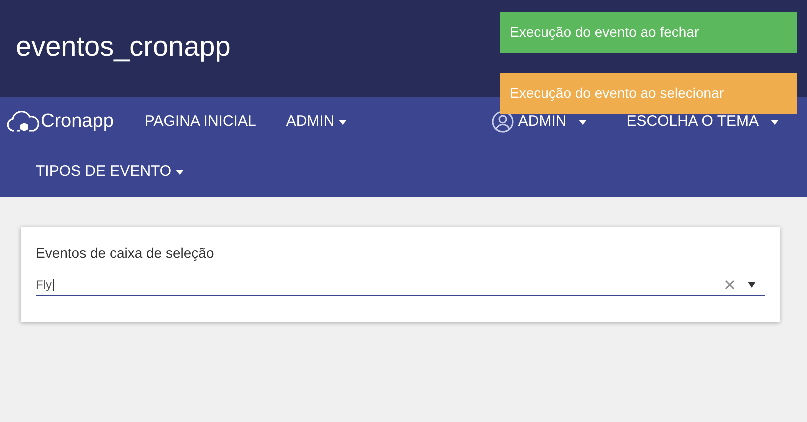 The height and width of the screenshot is (422, 807). I want to click on user-icon, so click(503, 122).